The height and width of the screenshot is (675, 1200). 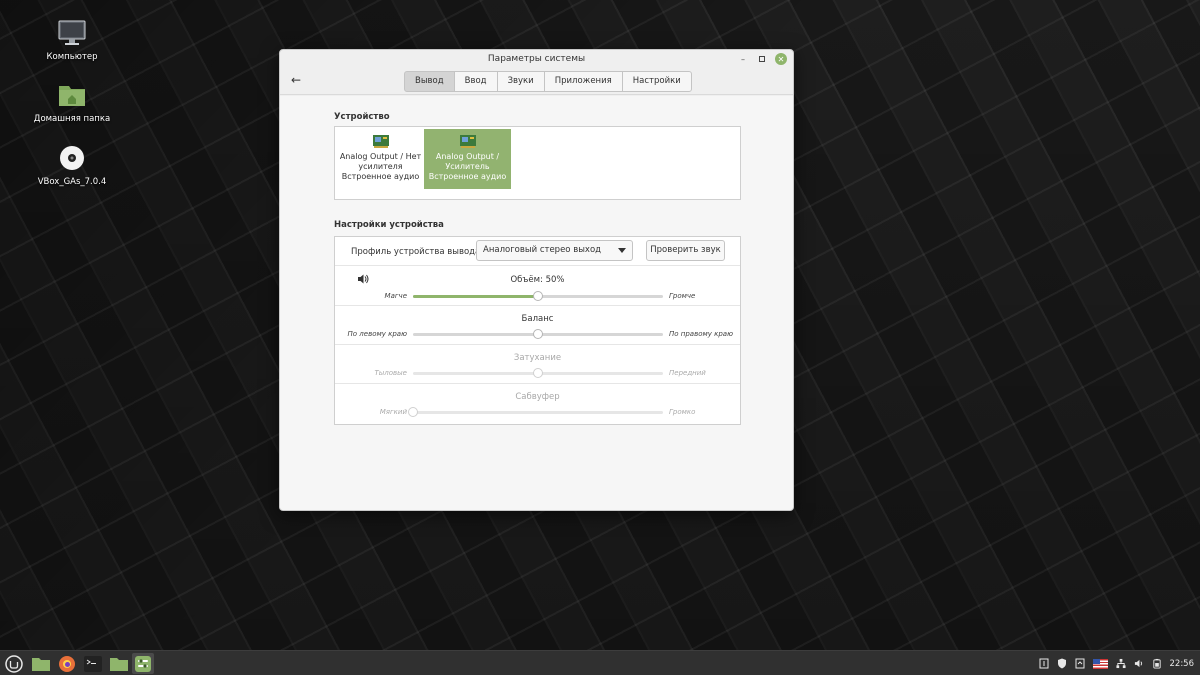 I want to click on tab-input: Ввод, so click(x=475, y=81).